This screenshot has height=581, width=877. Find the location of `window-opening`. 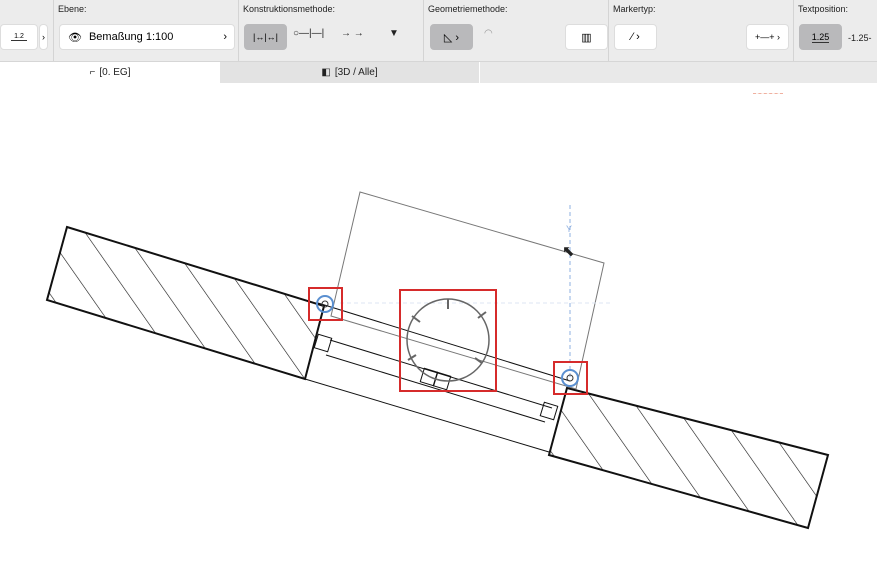

window-opening is located at coordinates (437, 377).